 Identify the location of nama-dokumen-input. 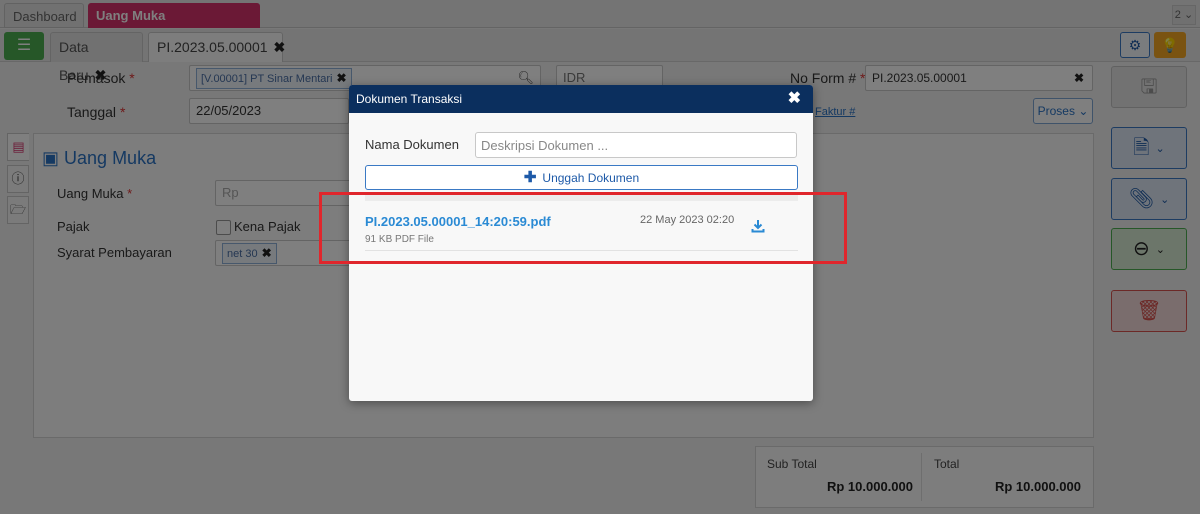
(636, 145).